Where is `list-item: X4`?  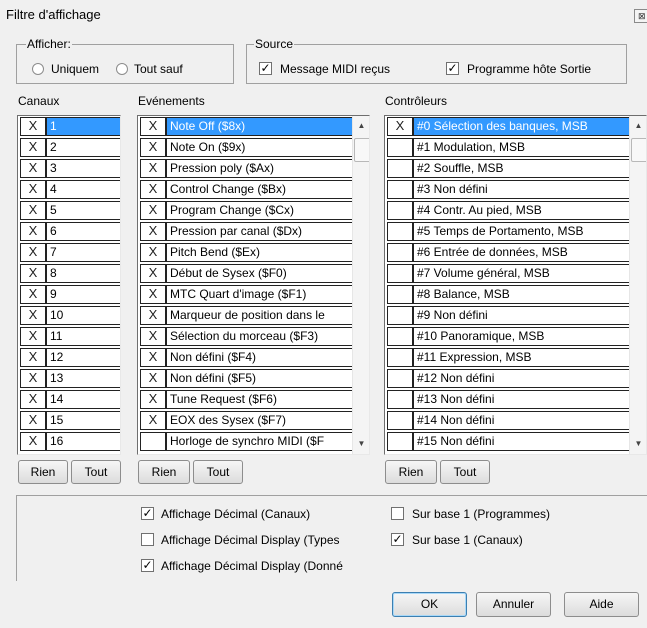
list-item: X4 is located at coordinates (69, 189).